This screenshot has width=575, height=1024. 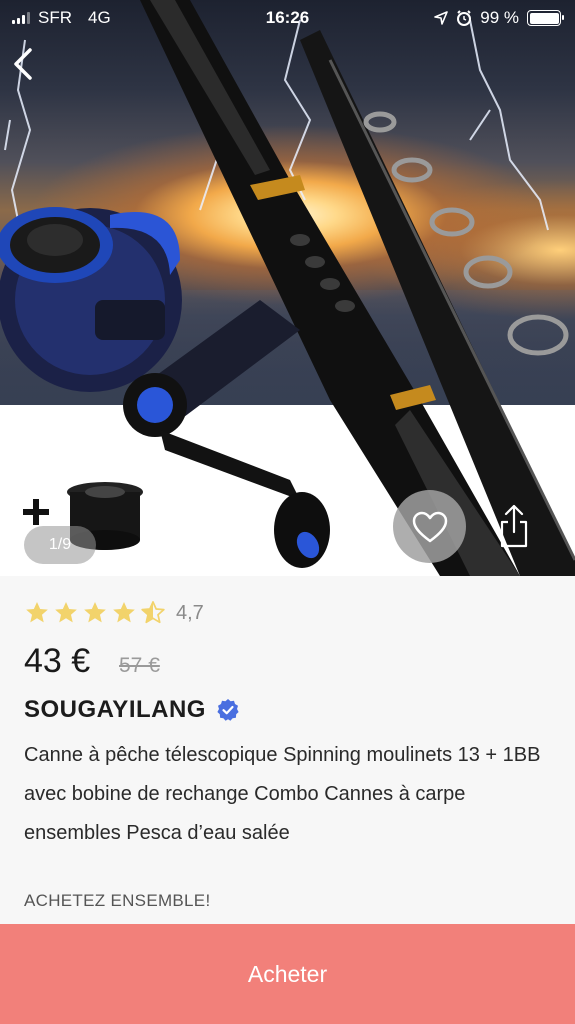 I want to click on buy-together-heading: ACHETEZ ENSEMBLE!, so click(x=117, y=900).